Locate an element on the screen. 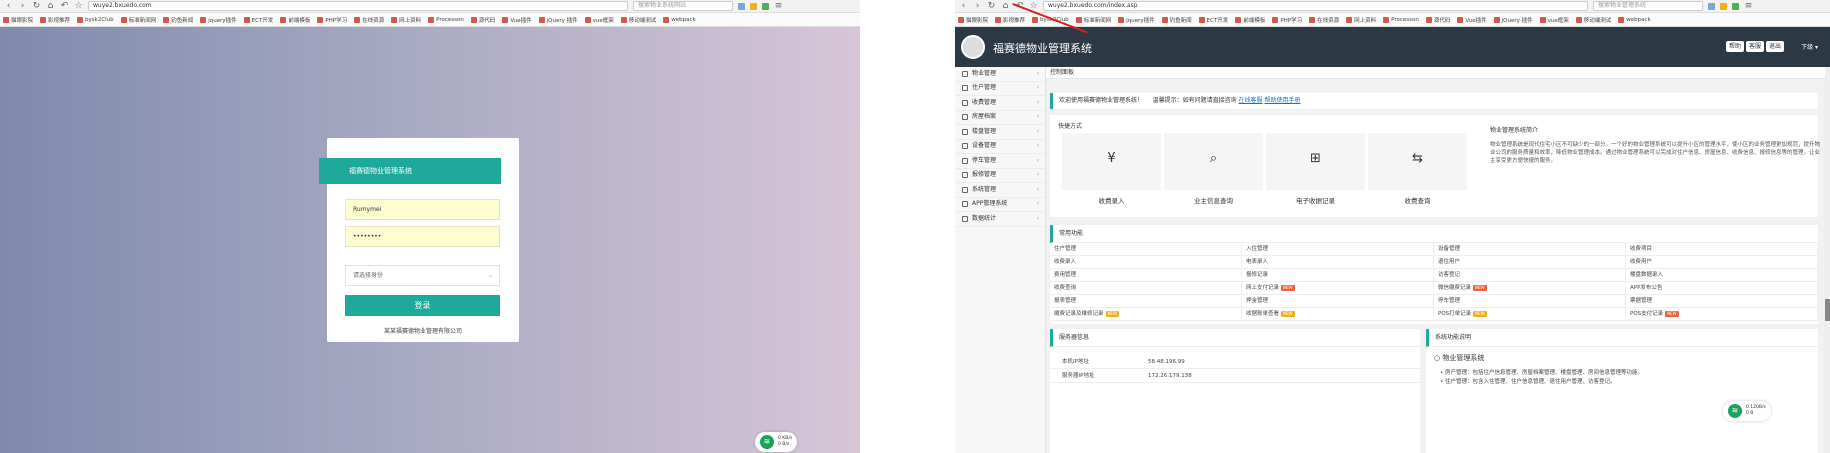 Image resolution: width=1830 pixels, height=453 pixels. quick-label: 电子收据记录 is located at coordinates (1315, 200).